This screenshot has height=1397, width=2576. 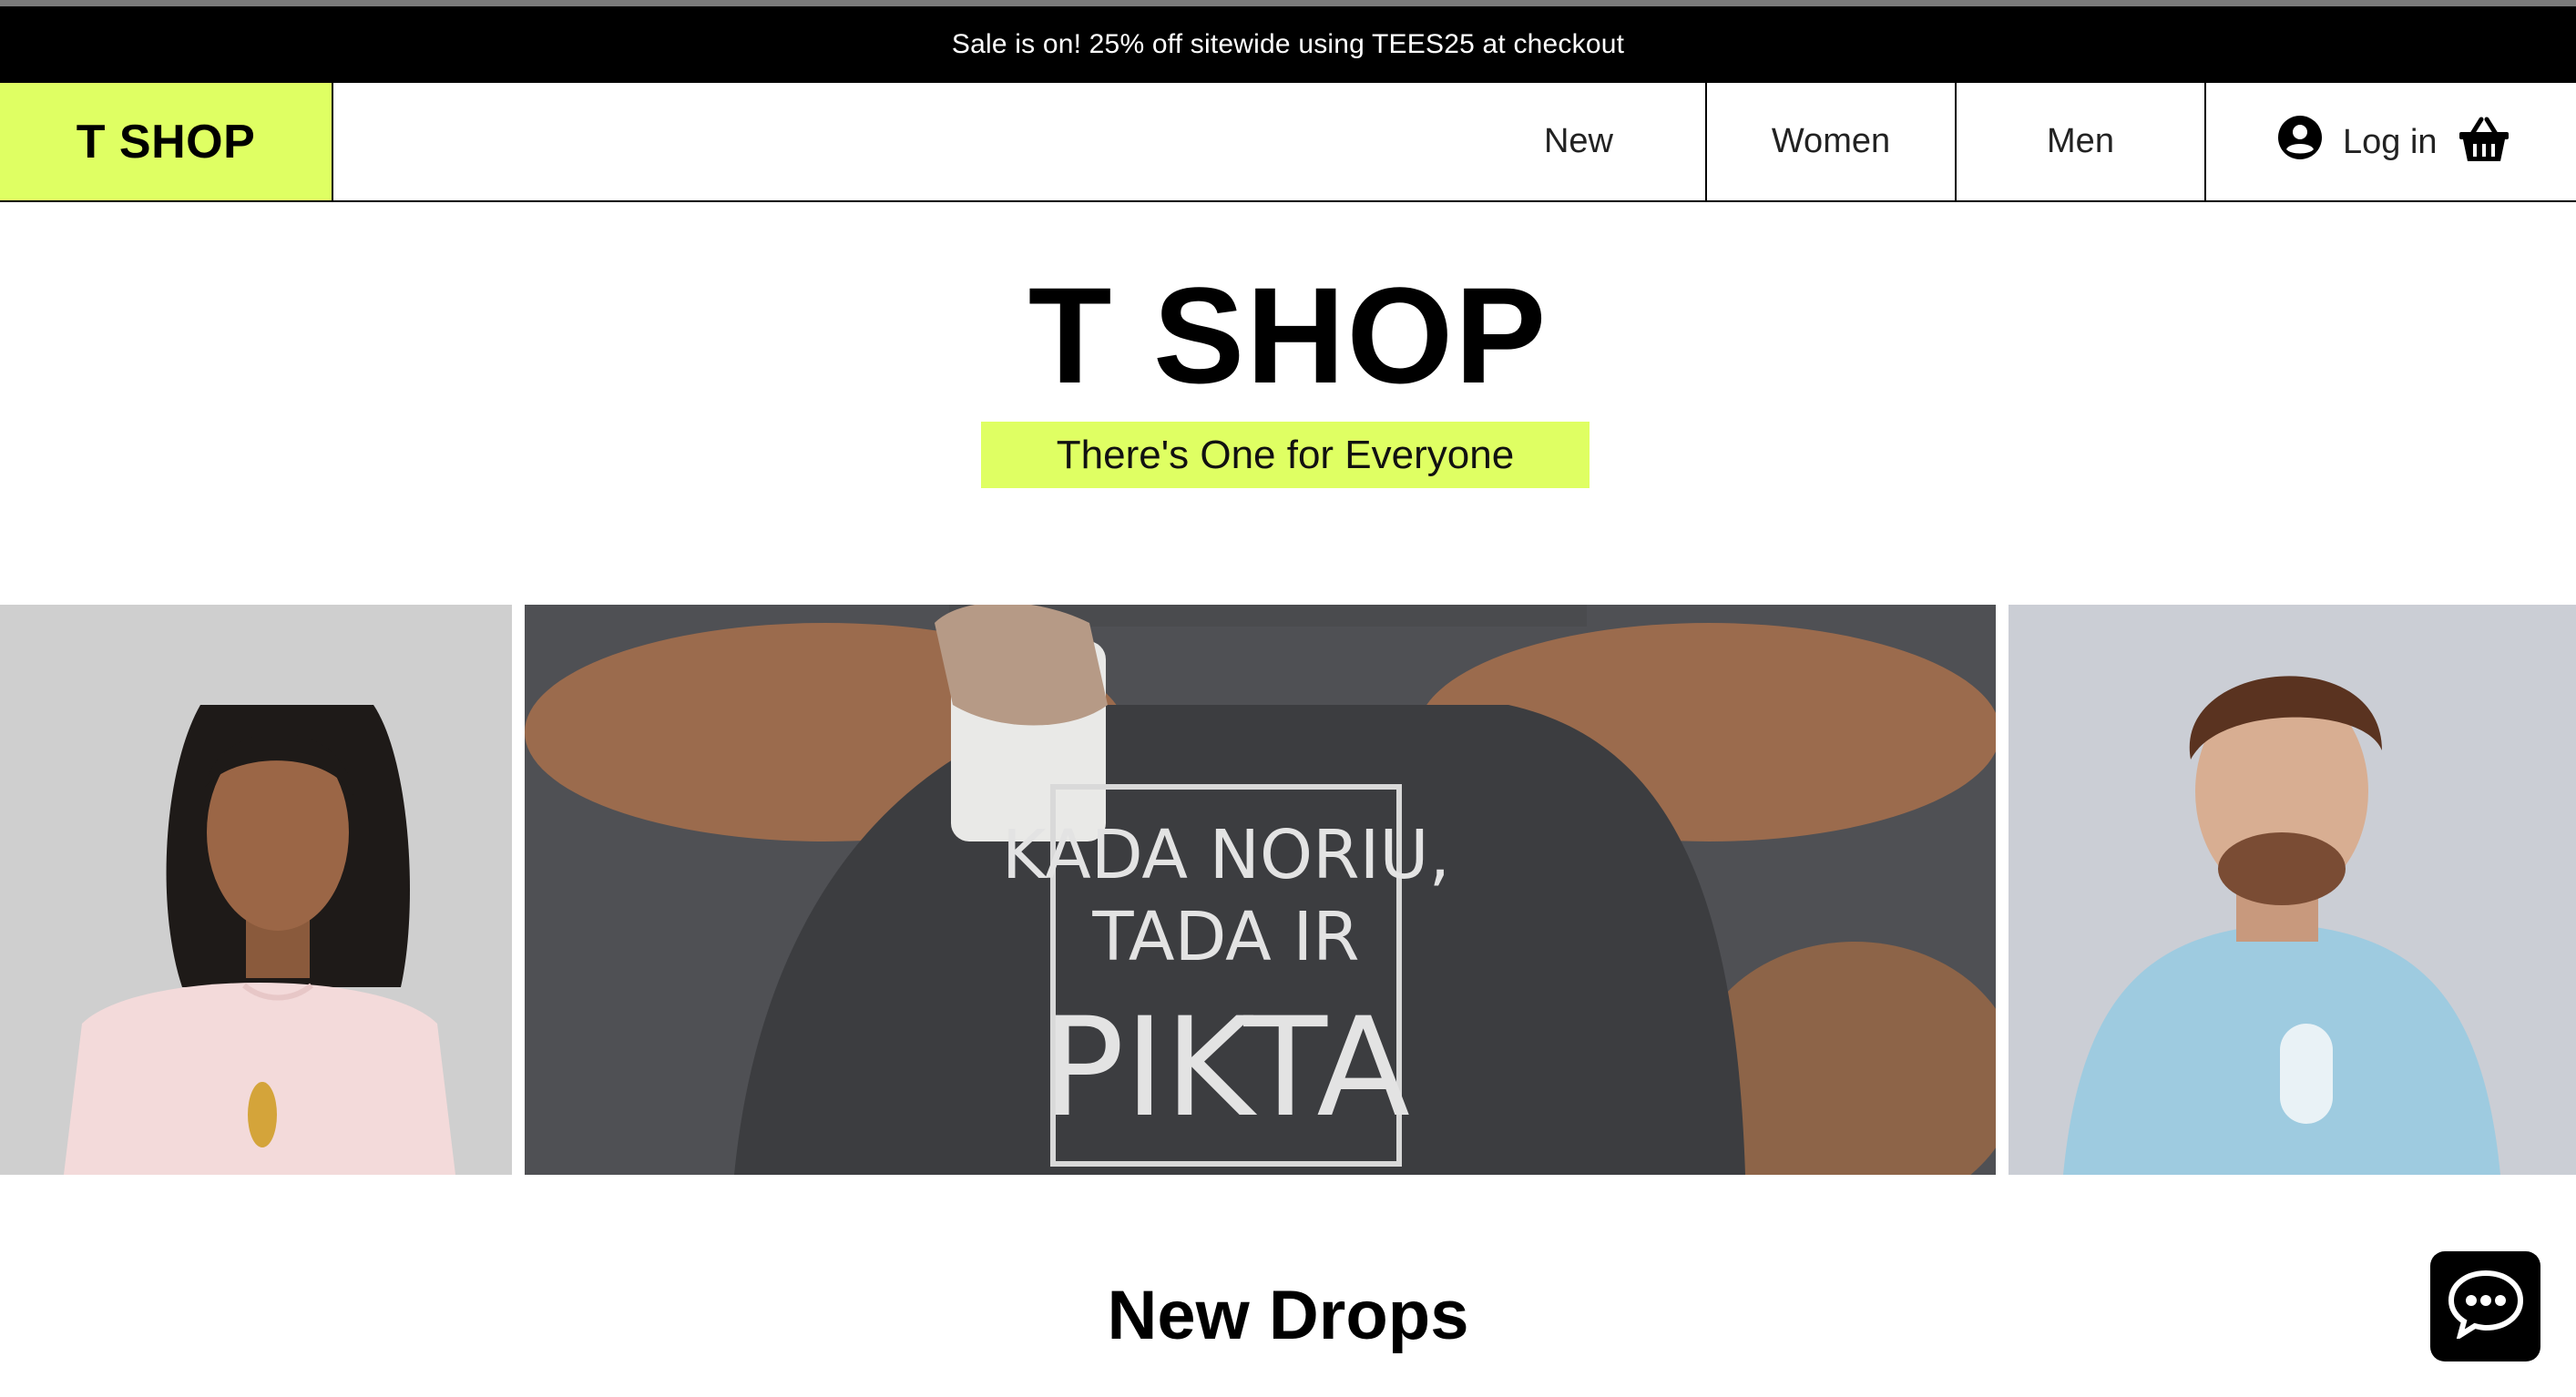 I want to click on chat-button, so click(x=2485, y=1306).